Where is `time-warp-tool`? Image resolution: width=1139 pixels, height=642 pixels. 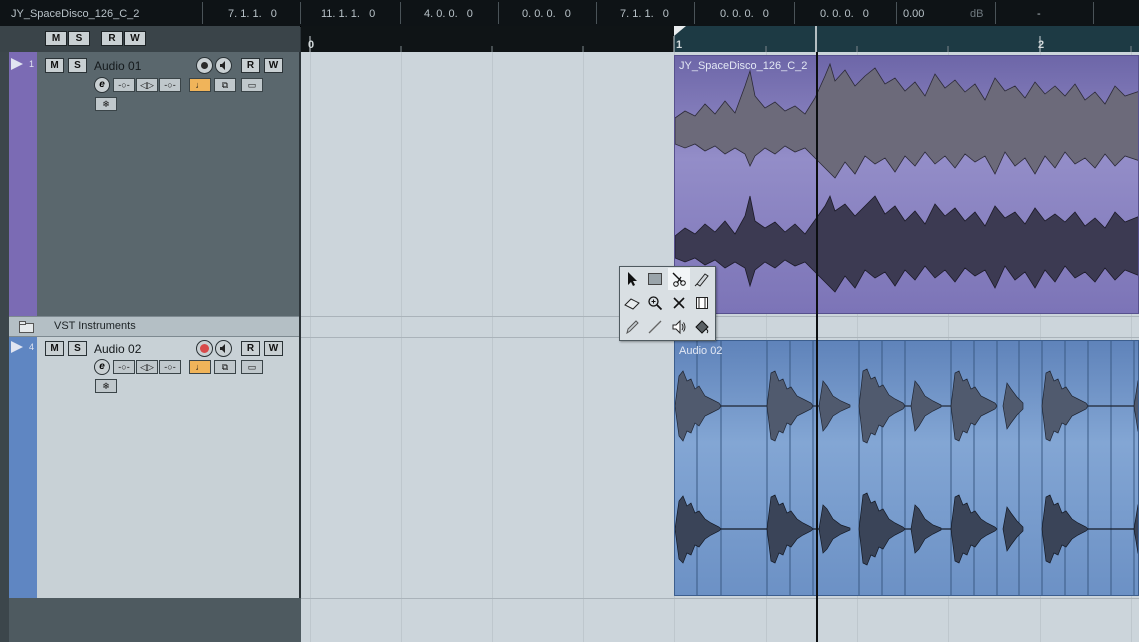 time-warp-tool is located at coordinates (702, 303).